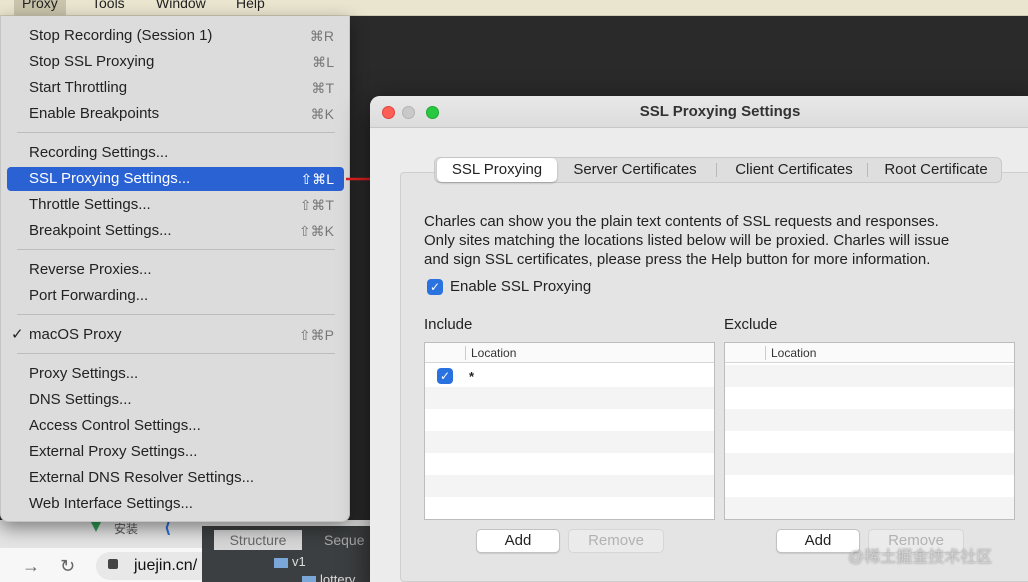  Describe the element at coordinates (869, 353) in the screenshot. I see `exclude-table-header: Location` at that location.